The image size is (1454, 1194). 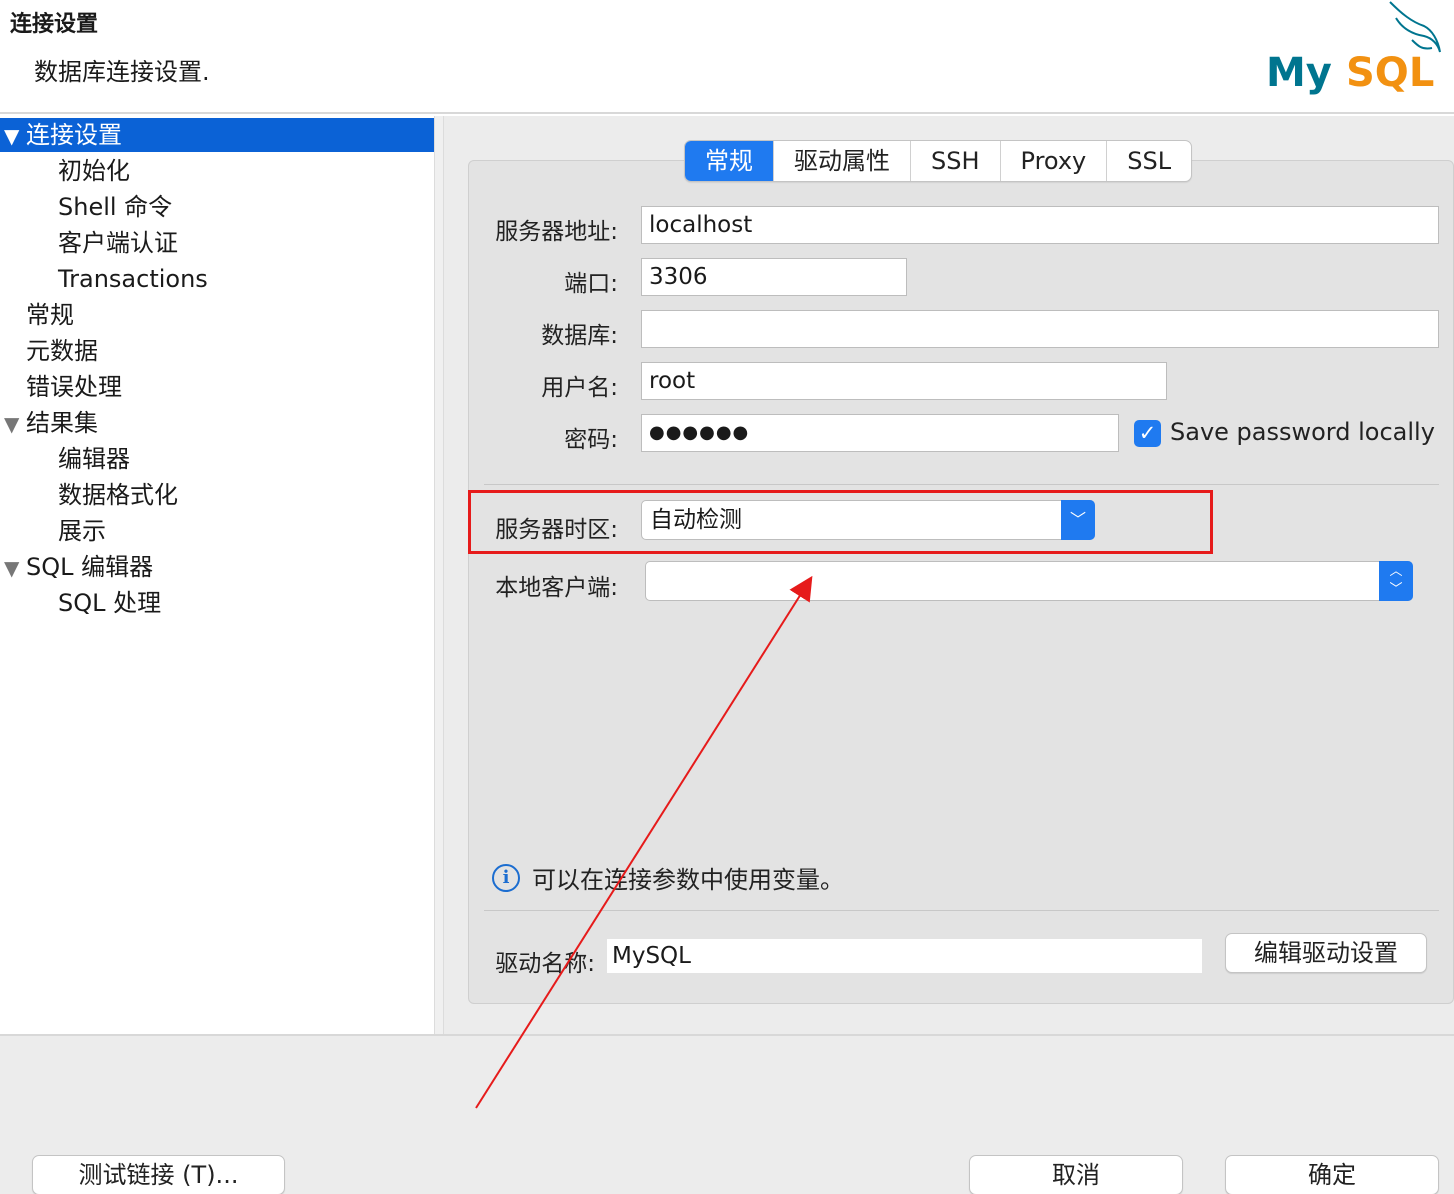 What do you see at coordinates (591, 284) in the screenshot?
I see `port-label: 端口:` at bounding box center [591, 284].